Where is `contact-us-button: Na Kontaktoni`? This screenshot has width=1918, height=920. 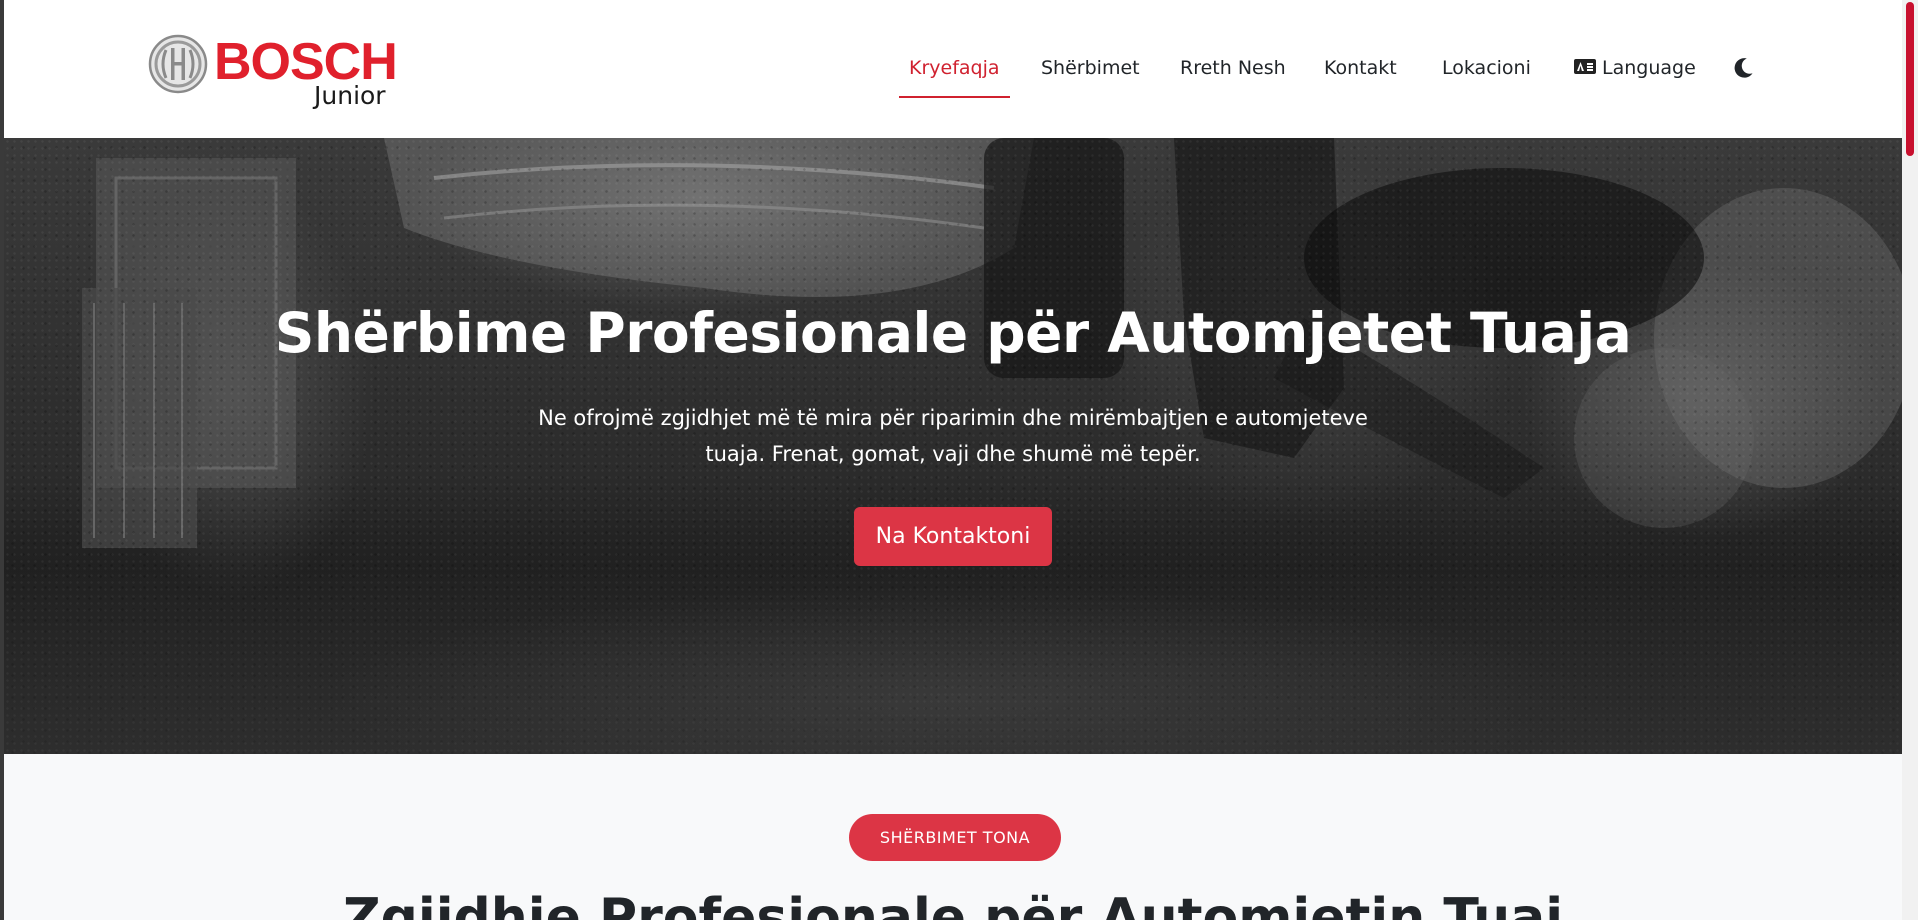
contact-us-button: Na Kontaktoni is located at coordinates (953, 536).